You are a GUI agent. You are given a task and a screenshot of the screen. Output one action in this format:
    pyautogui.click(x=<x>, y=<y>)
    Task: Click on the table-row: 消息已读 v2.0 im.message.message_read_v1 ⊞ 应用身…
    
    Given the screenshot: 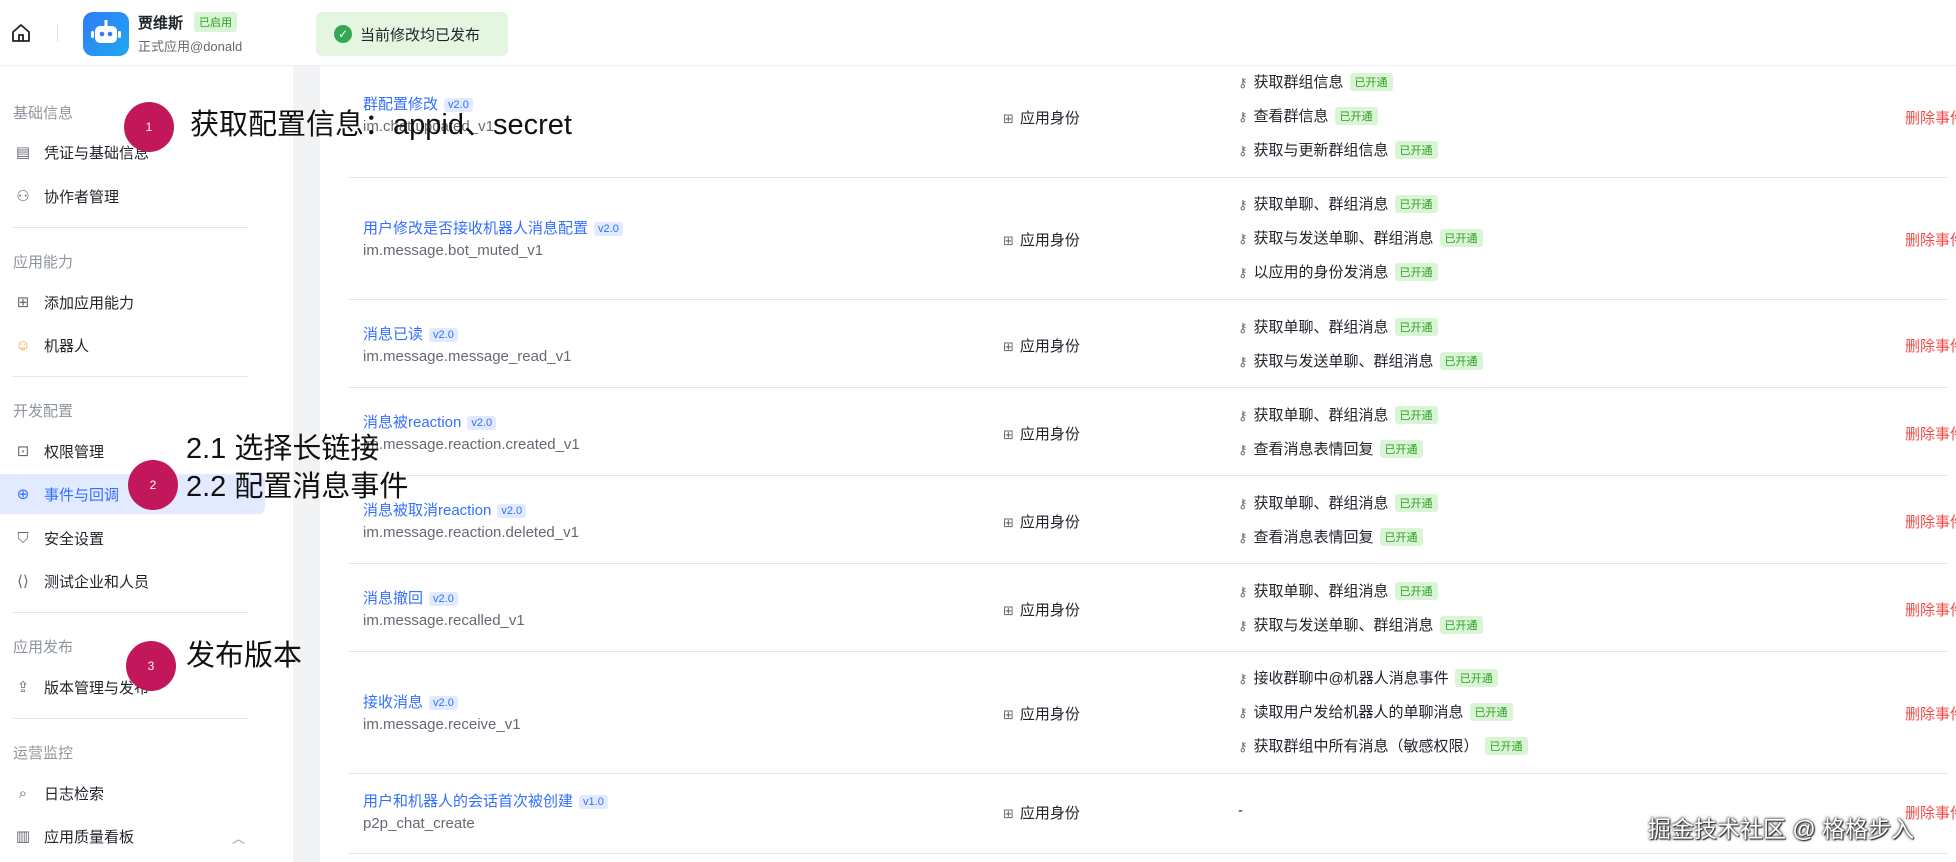 What is the action you would take?
    pyautogui.click(x=1152, y=344)
    